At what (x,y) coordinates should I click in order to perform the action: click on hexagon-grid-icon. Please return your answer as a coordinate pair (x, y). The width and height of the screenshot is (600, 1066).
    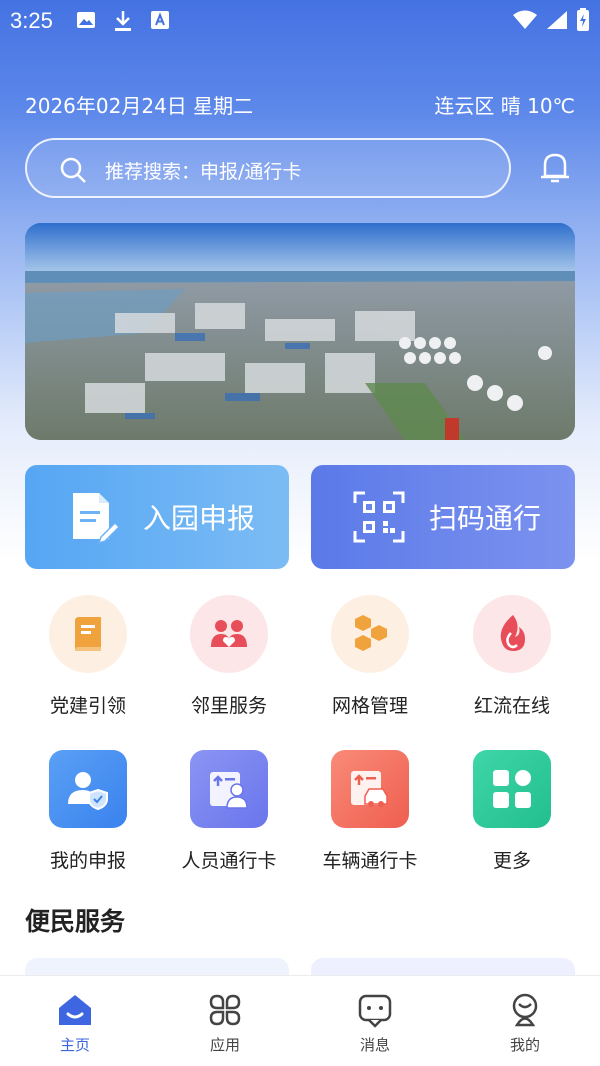
    Looking at the image, I should click on (370, 634).